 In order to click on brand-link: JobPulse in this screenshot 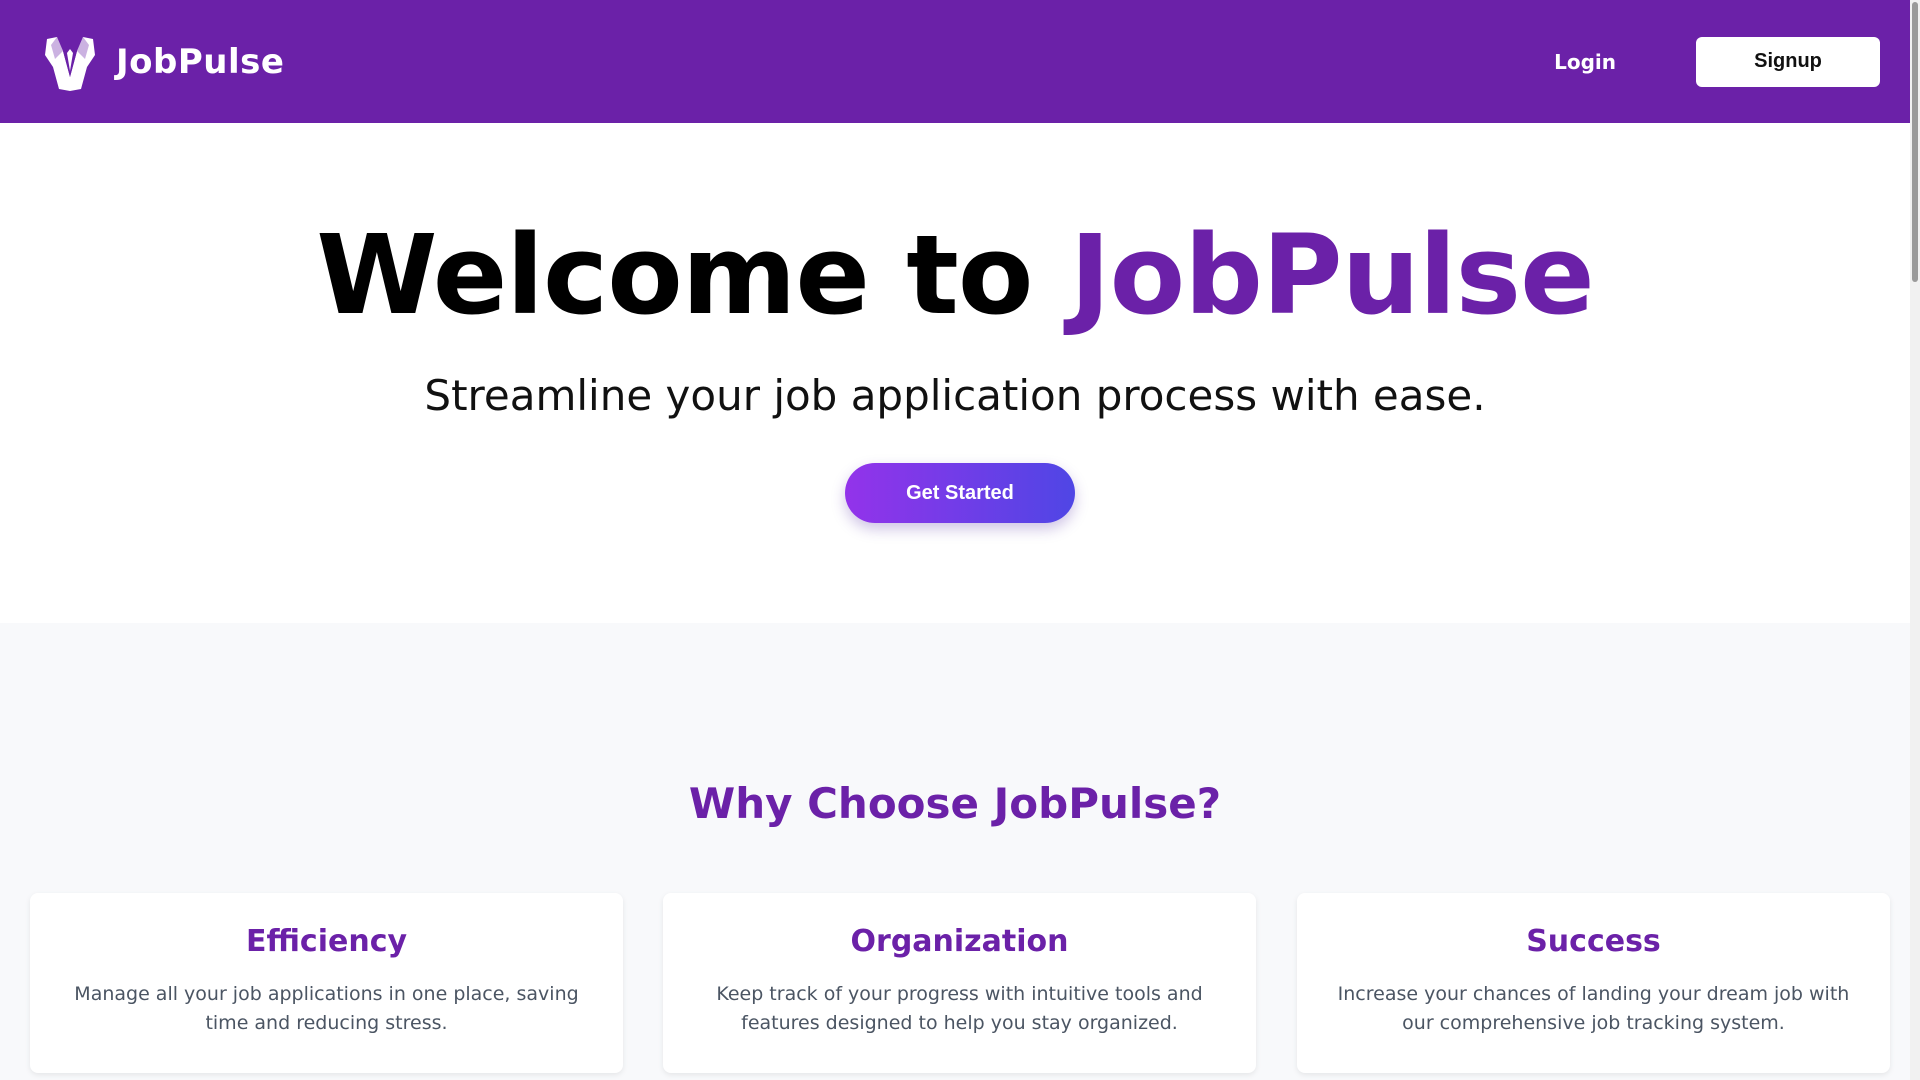, I will do `click(162, 62)`.